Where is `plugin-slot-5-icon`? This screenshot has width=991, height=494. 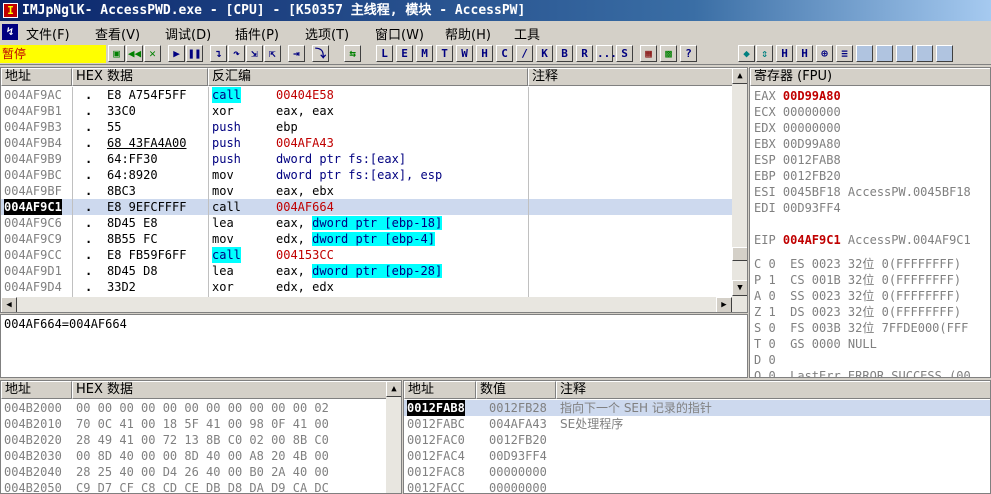 plugin-slot-5-icon is located at coordinates (944, 53).